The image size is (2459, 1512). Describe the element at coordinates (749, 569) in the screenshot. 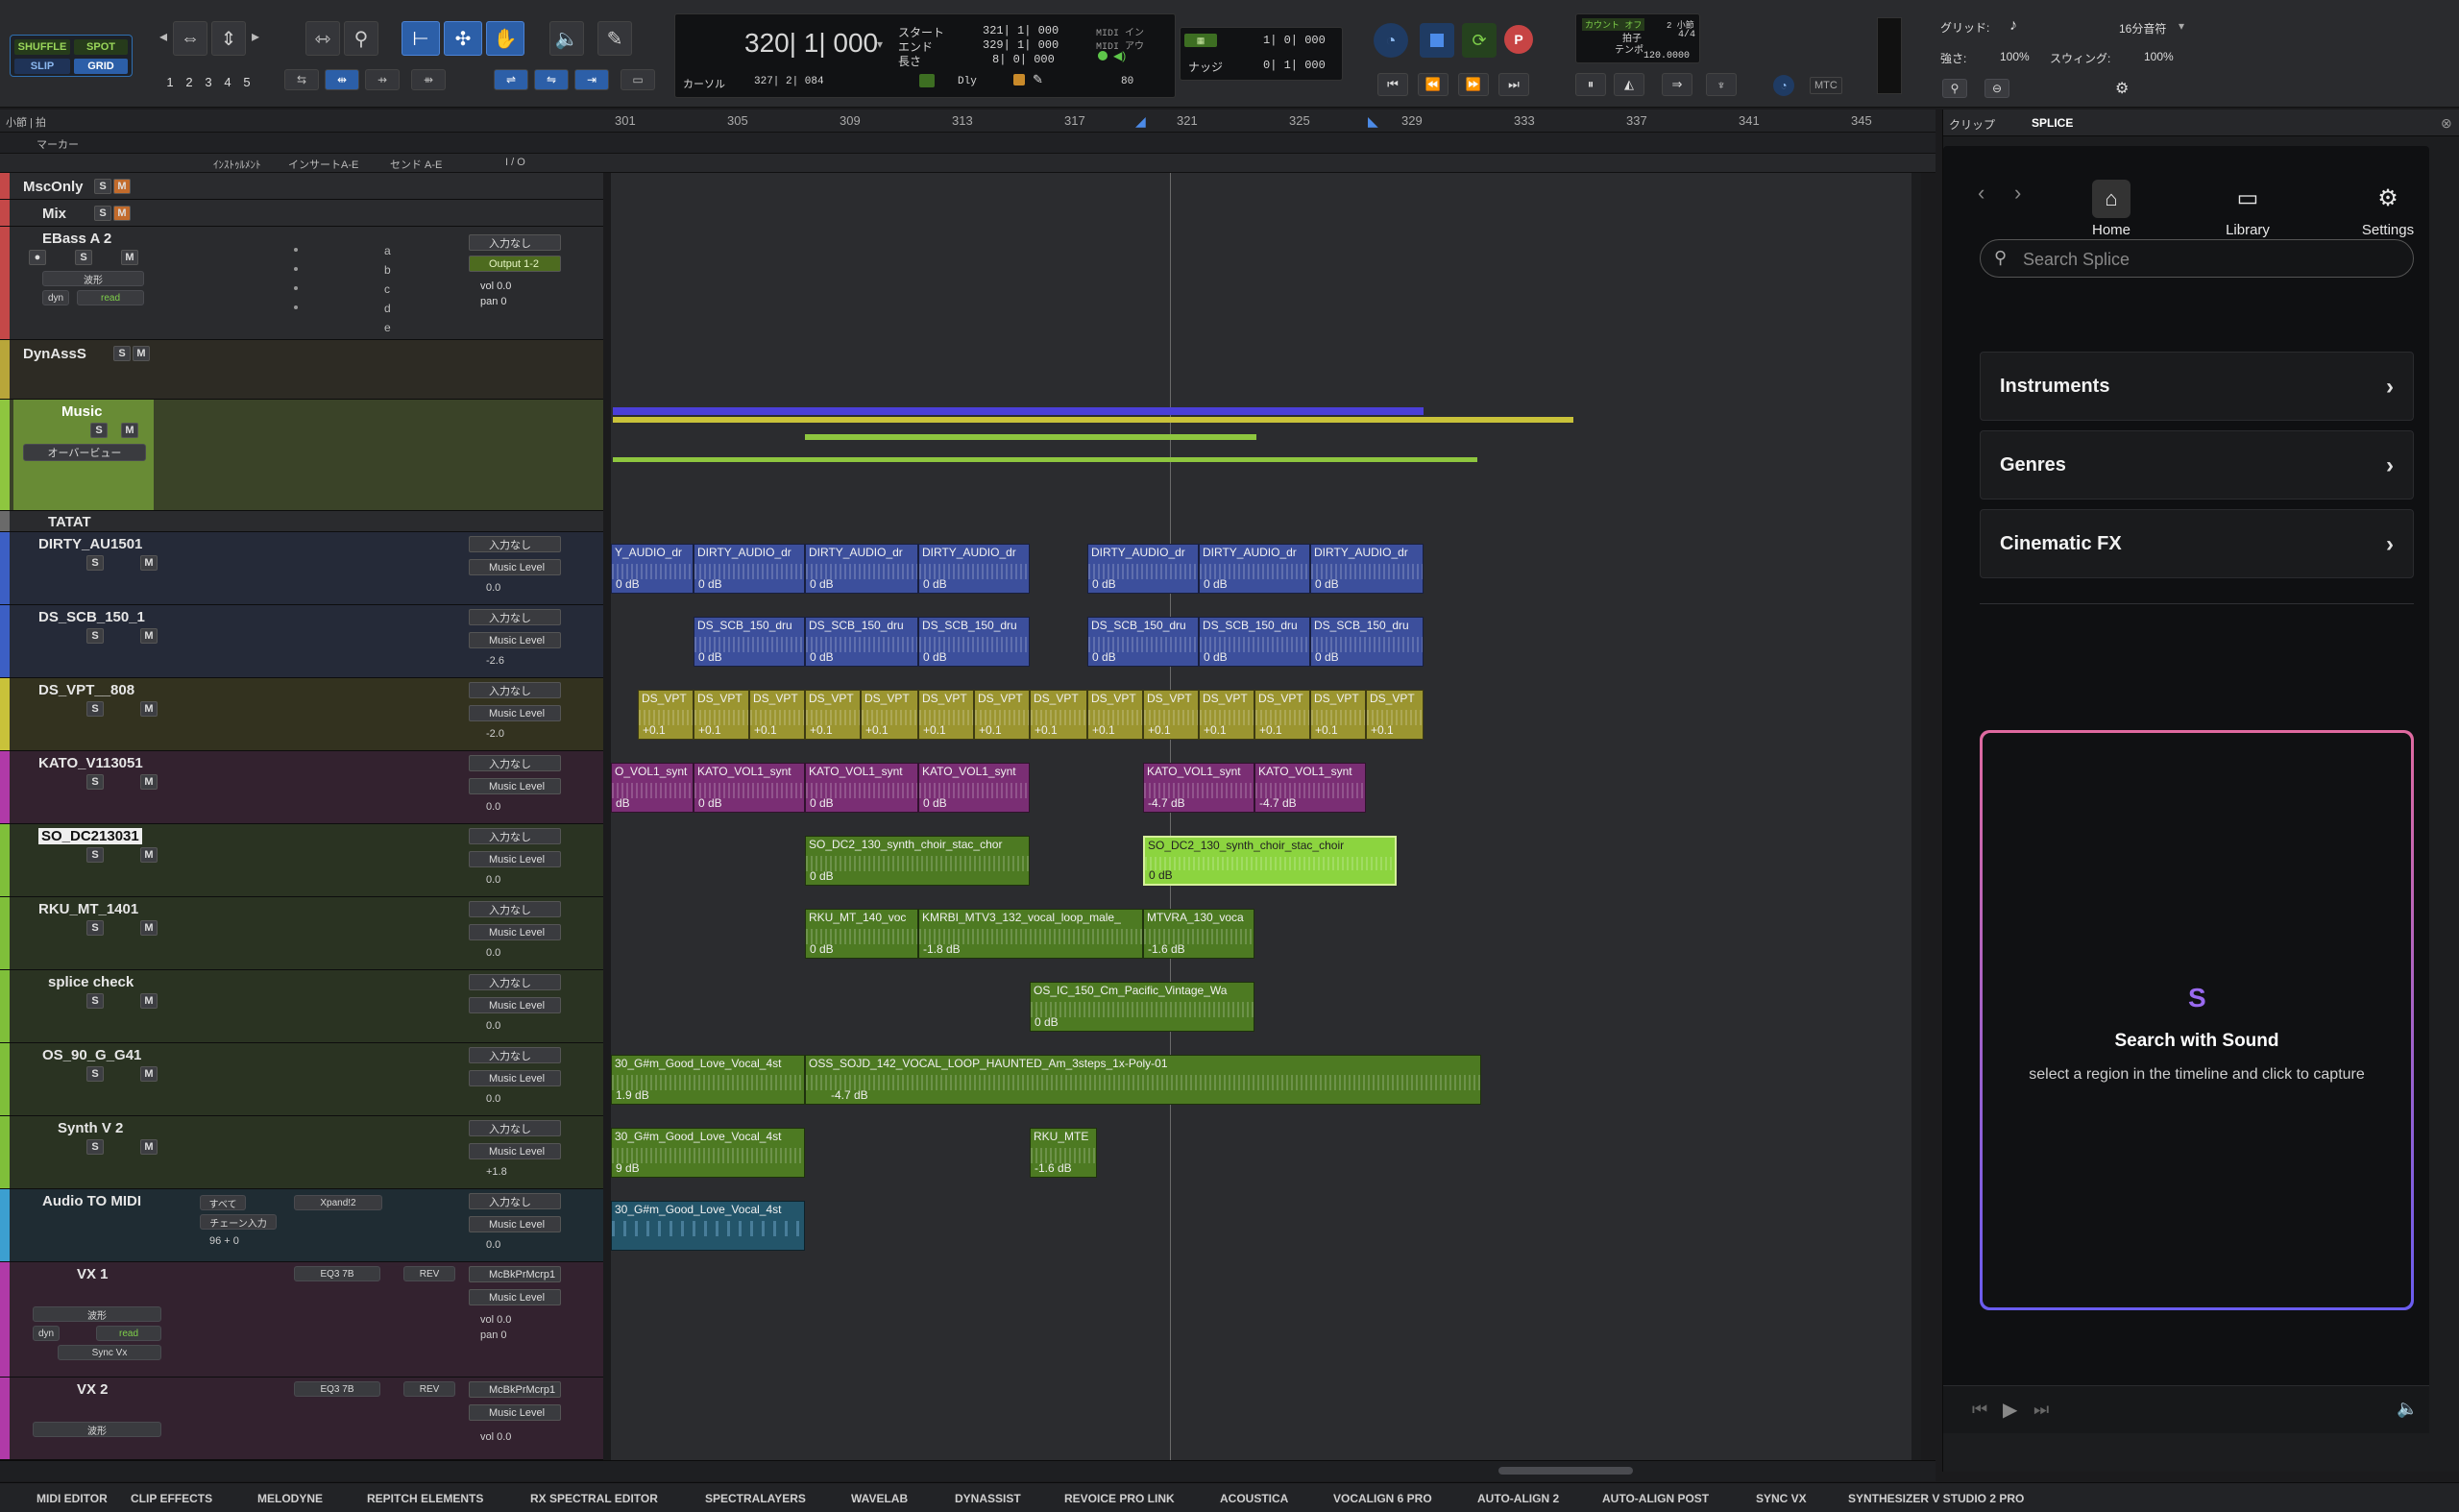

I see `audio-clip: DIRTY_AUDIO_dr 0 dB` at that location.